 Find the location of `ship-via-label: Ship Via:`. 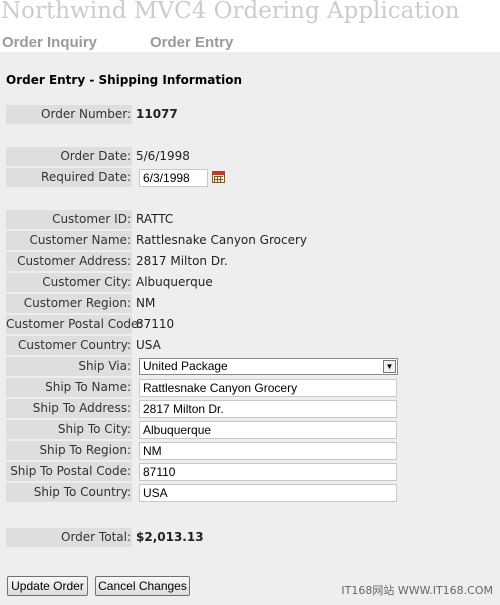

ship-via-label: Ship Via: is located at coordinates (69, 366).